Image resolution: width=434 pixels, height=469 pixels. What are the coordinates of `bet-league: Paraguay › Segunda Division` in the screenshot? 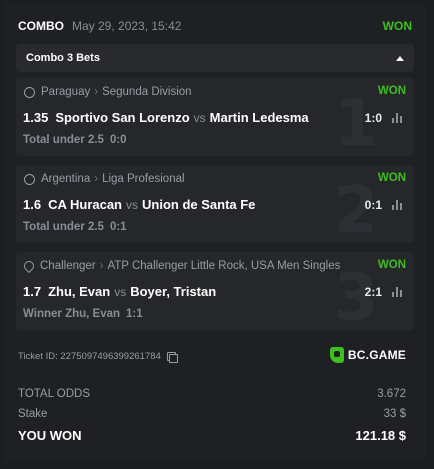 It's located at (108, 92).